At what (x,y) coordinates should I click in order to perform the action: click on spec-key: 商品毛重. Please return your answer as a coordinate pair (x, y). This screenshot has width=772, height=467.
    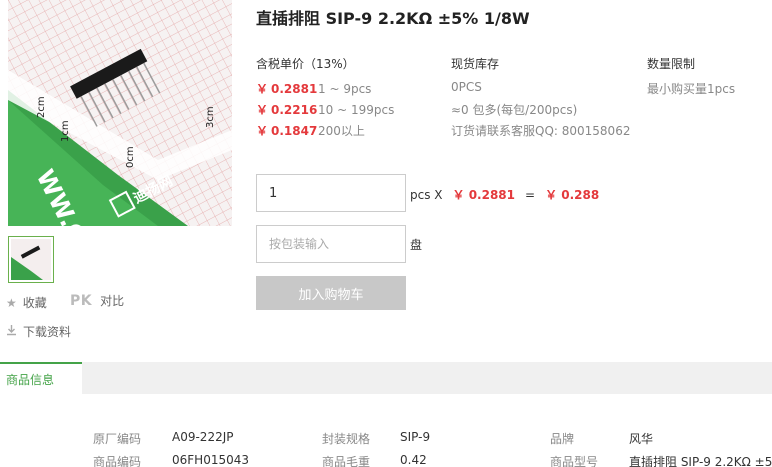
    Looking at the image, I should click on (346, 461).